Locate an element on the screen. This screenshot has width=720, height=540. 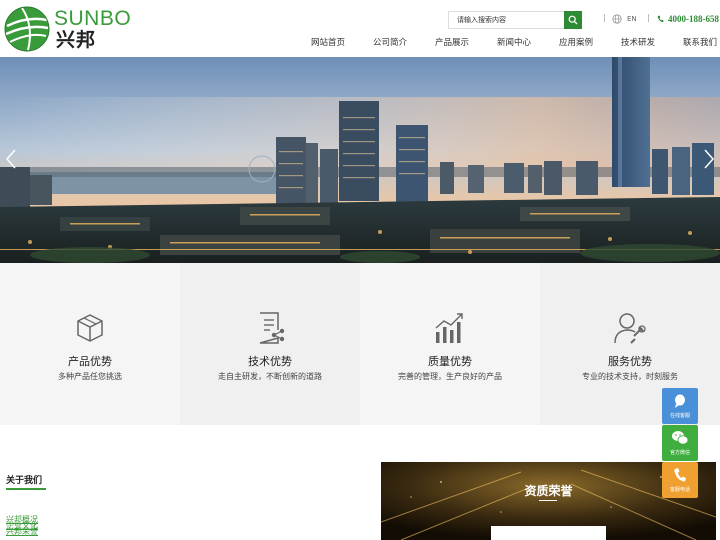
phone-service-button: 客服电话 is located at coordinates (680, 480).